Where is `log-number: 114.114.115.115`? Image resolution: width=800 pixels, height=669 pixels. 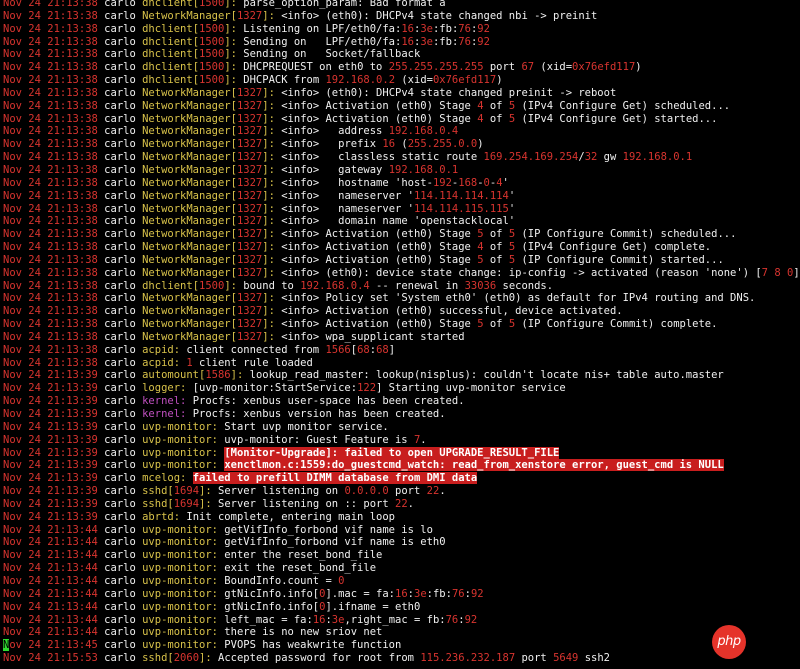 log-number: 114.114.115.115 is located at coordinates (461, 208).